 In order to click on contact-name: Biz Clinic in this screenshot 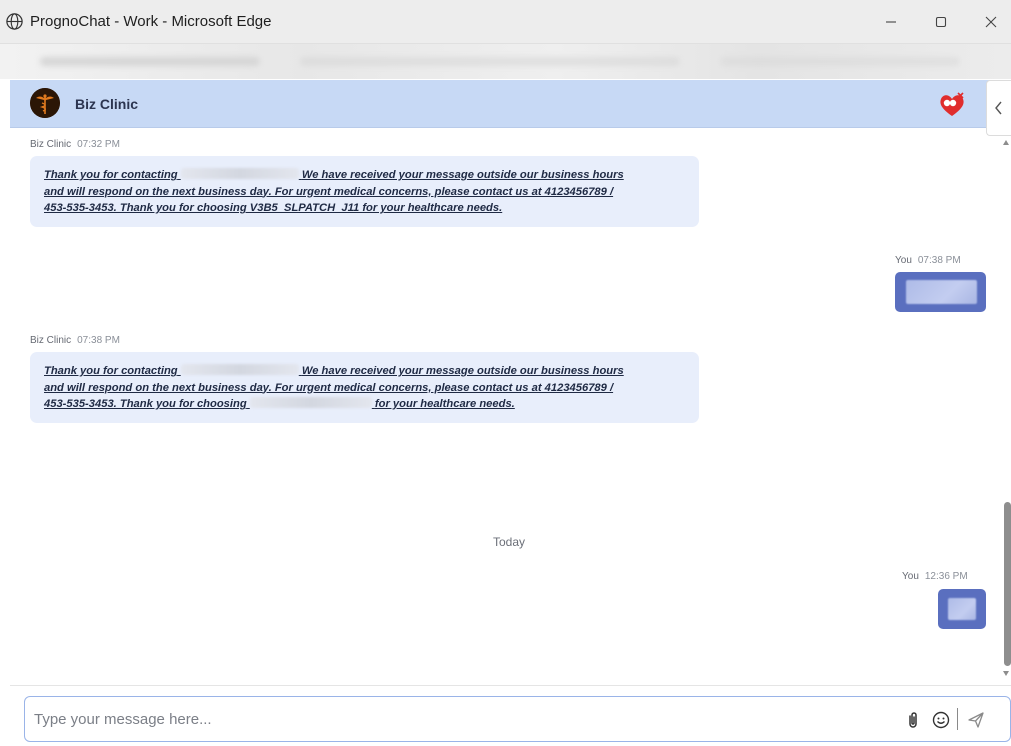, I will do `click(107, 104)`.